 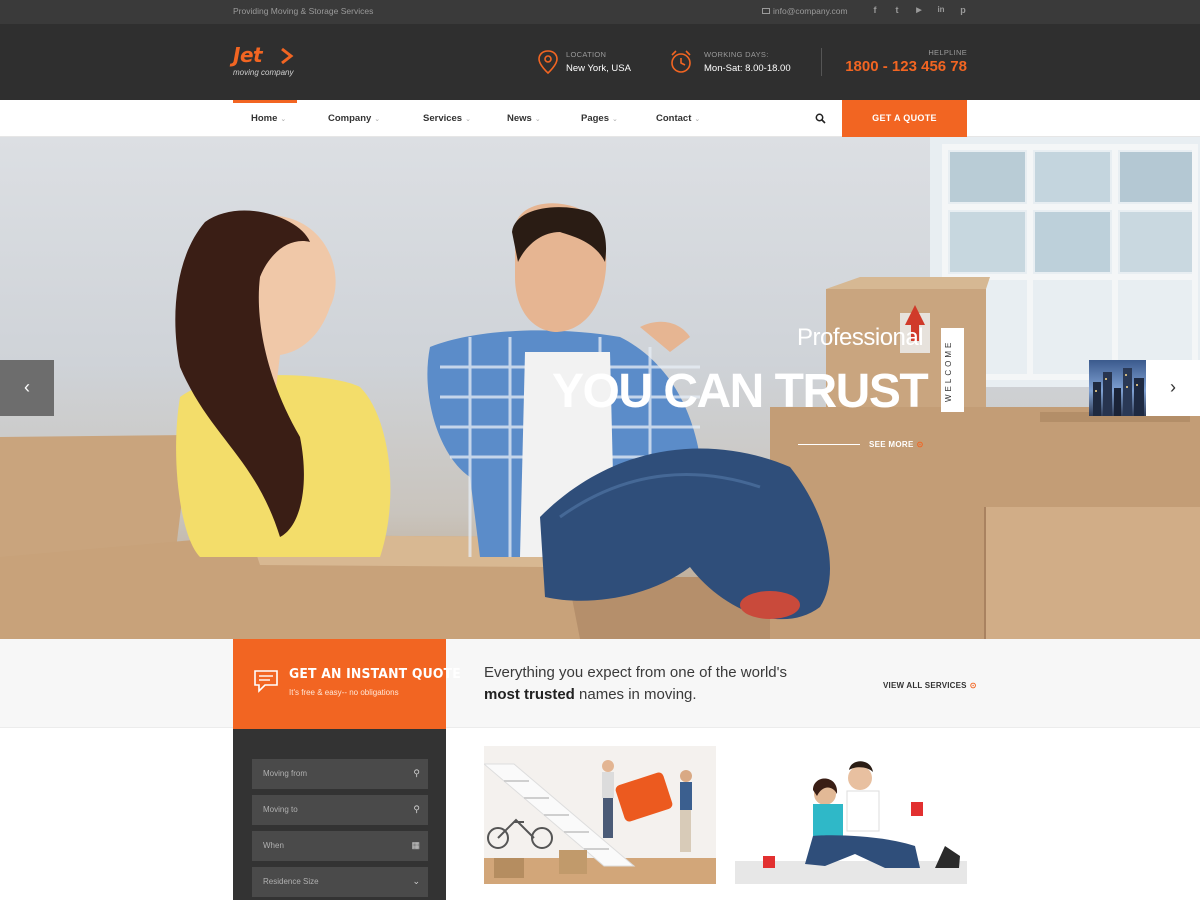 I want to click on nav-item-services: Services ⌄, so click(x=447, y=118).